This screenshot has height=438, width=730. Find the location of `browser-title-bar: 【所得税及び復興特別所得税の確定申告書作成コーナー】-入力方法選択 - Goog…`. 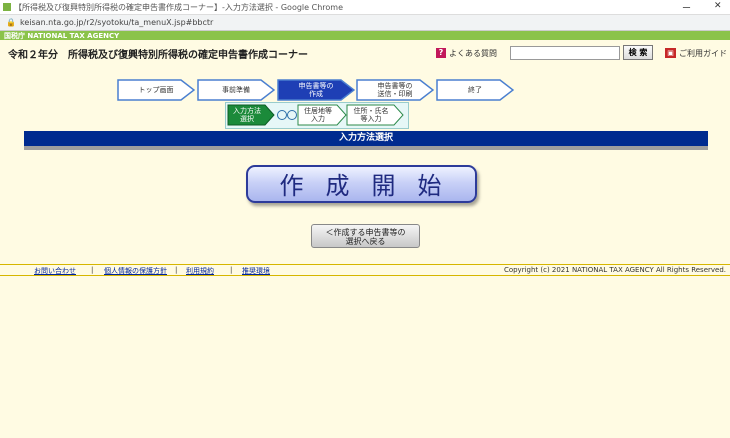

browser-title-bar: 【所得税及び復興特別所得税の確定申告書作成コーナー】-入力方法選択 - Goog… is located at coordinates (365, 7).